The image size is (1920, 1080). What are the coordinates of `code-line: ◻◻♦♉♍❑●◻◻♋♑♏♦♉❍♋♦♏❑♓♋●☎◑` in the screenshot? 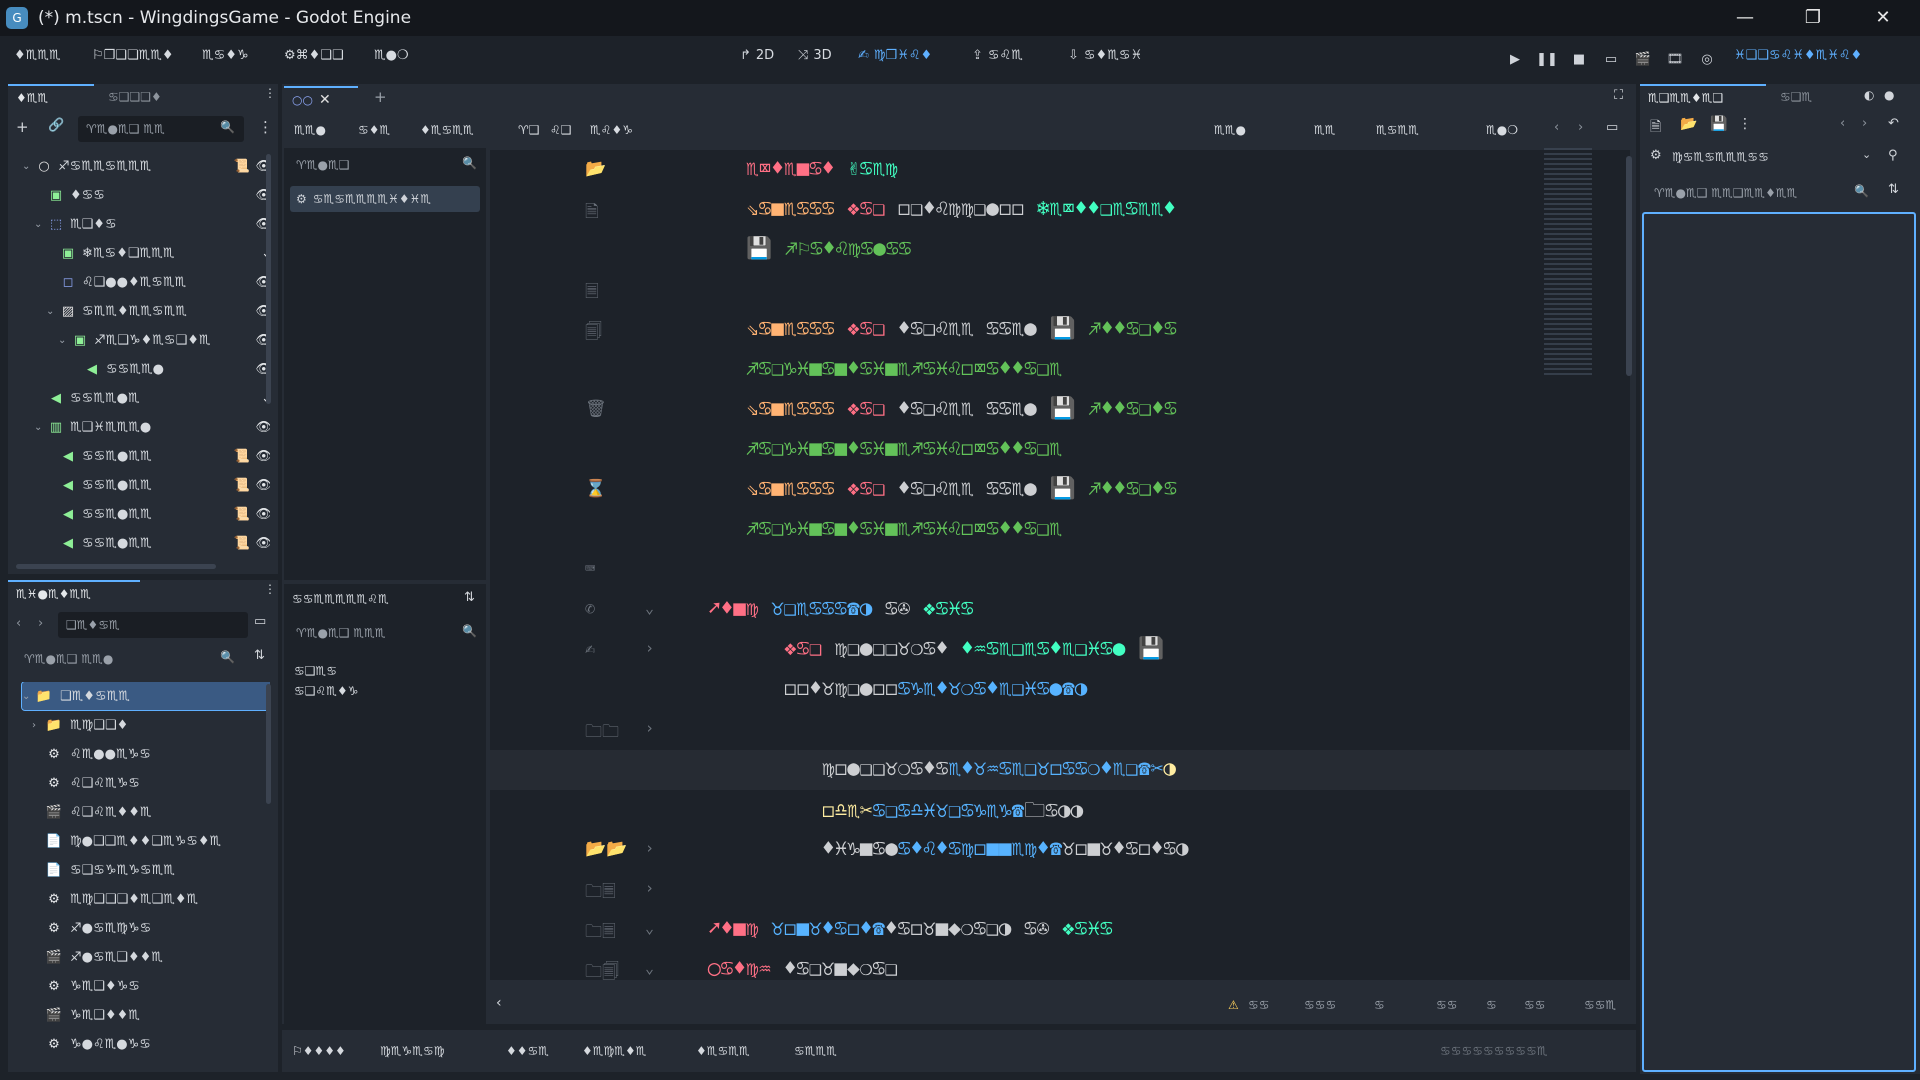 It's located at (1060, 690).